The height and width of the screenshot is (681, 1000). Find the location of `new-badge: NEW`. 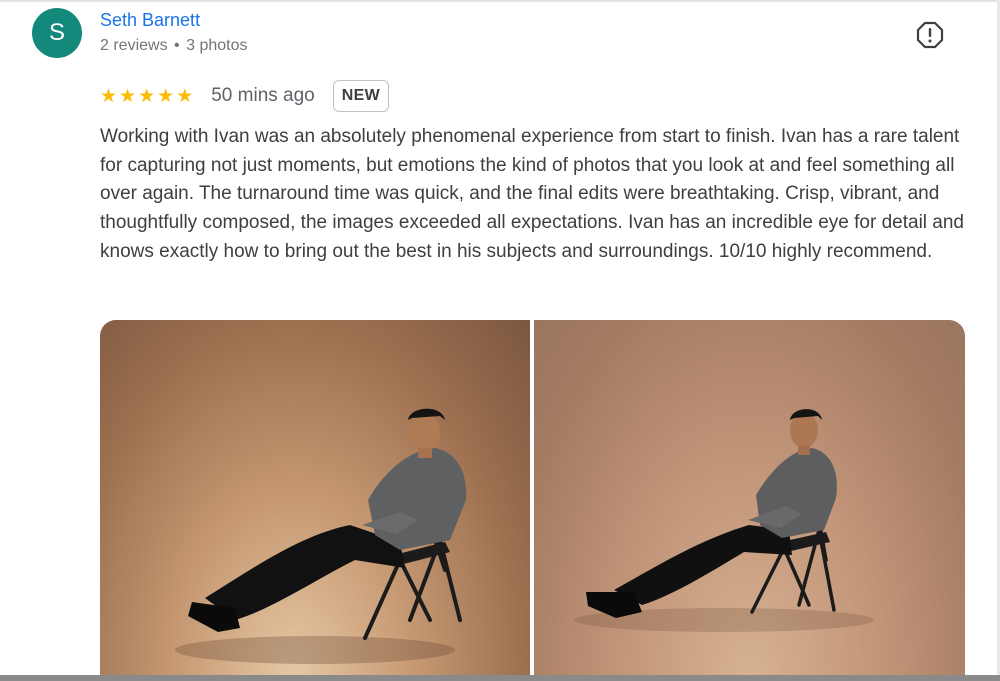

new-badge: NEW is located at coordinates (360, 96).